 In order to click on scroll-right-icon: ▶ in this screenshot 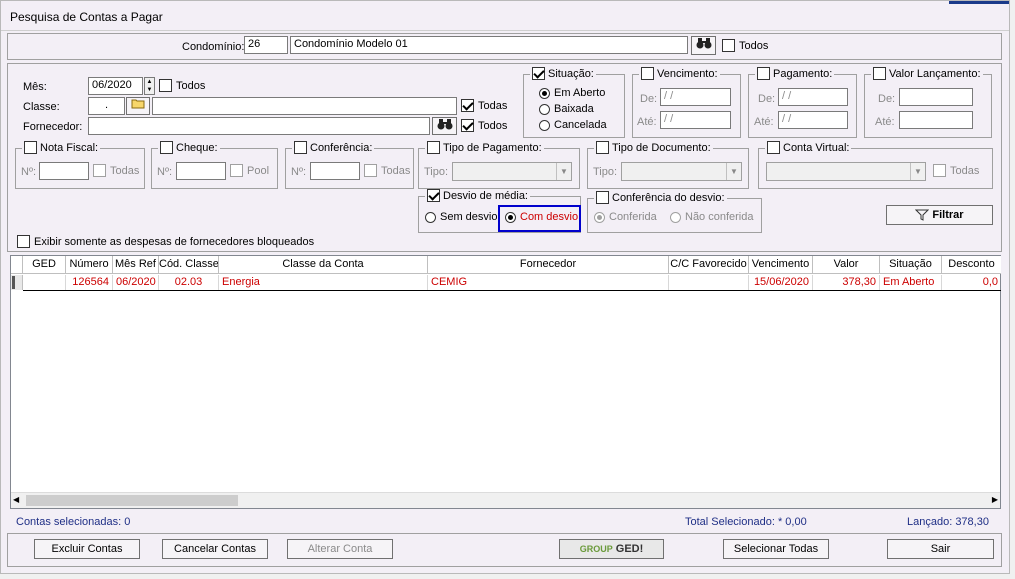, I will do `click(995, 499)`.